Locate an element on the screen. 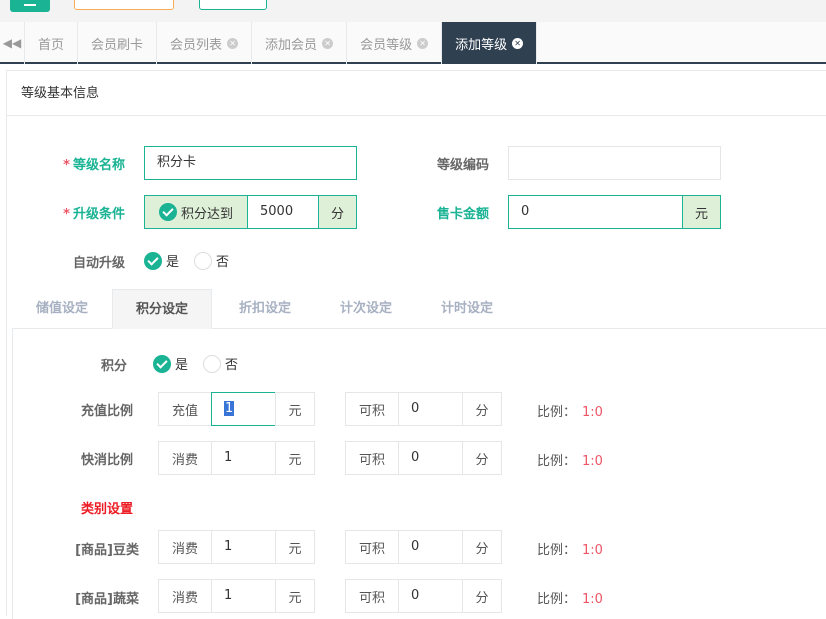 The height and width of the screenshot is (619, 826). checkmark-icon is located at coordinates (167, 212).